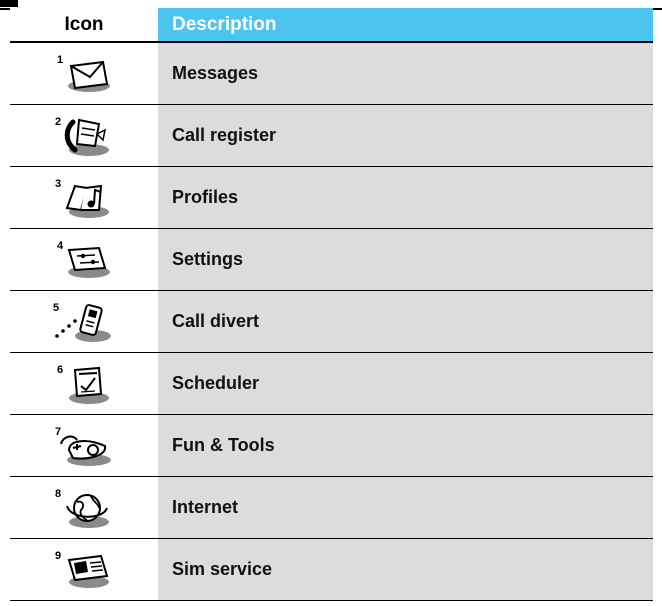 Image resolution: width=662 pixels, height=606 pixels. What do you see at coordinates (84, 74) in the screenshot?
I see `messages-icon: 1` at bounding box center [84, 74].